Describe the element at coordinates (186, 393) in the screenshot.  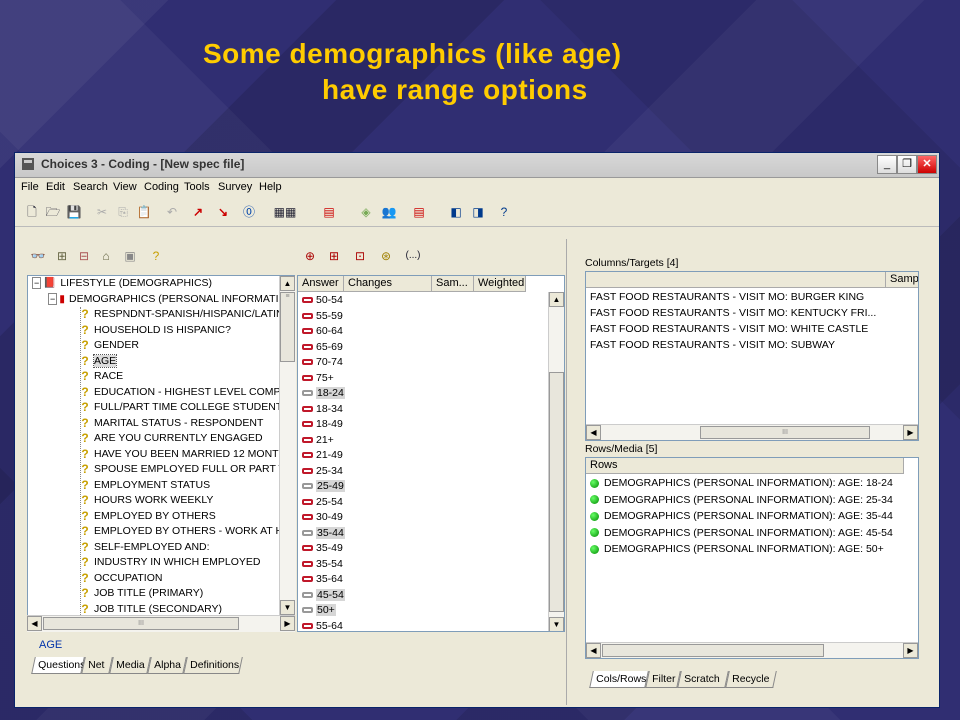
I see `tree-question-row: ? EDUCATION - HIGHEST LEVEL COMPLE` at that location.